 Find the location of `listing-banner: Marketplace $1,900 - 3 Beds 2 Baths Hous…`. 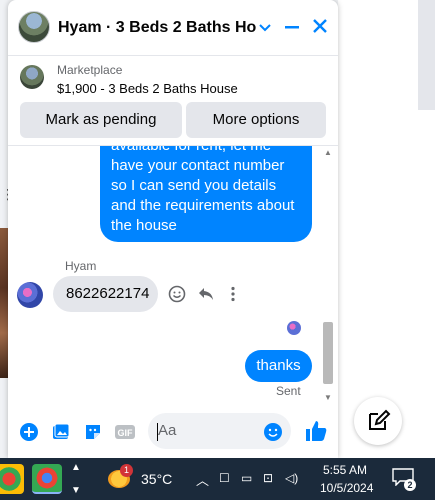

listing-banner: Marketplace $1,900 - 3 Beds 2 Baths Hous… is located at coordinates (173, 101).